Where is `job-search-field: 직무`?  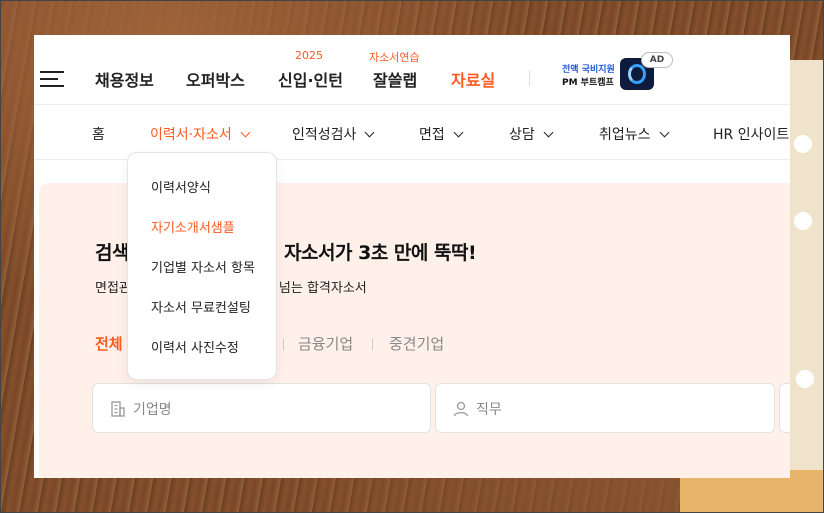 job-search-field: 직무 is located at coordinates (605, 408).